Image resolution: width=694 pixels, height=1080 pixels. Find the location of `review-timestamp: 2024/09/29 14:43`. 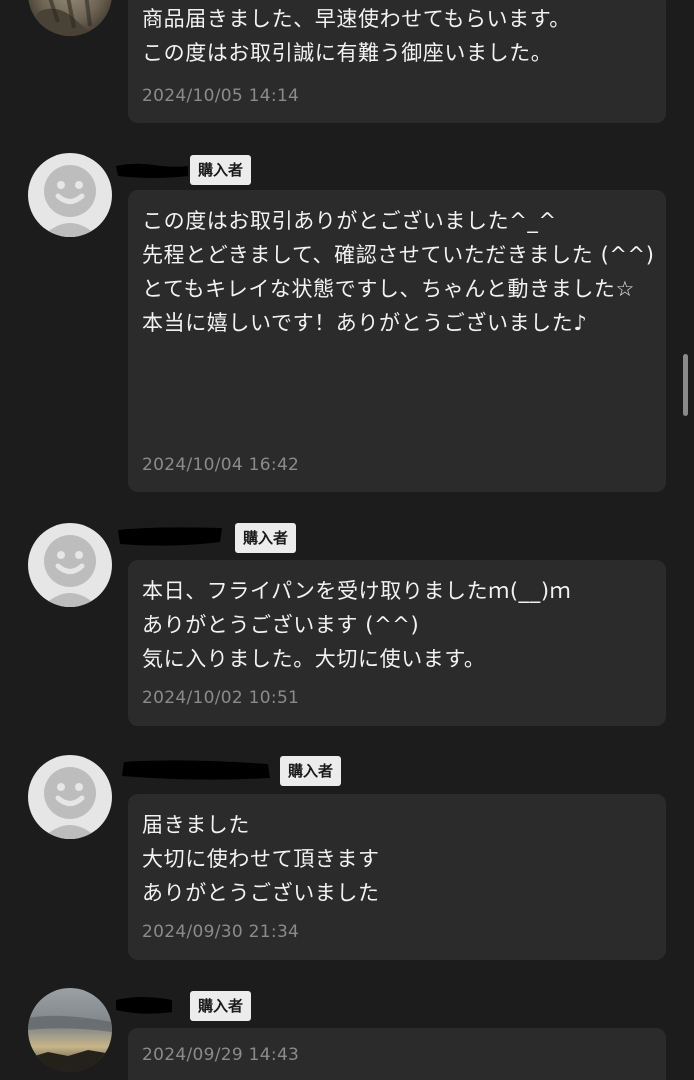

review-timestamp: 2024/09/29 14:43 is located at coordinates (221, 1055).